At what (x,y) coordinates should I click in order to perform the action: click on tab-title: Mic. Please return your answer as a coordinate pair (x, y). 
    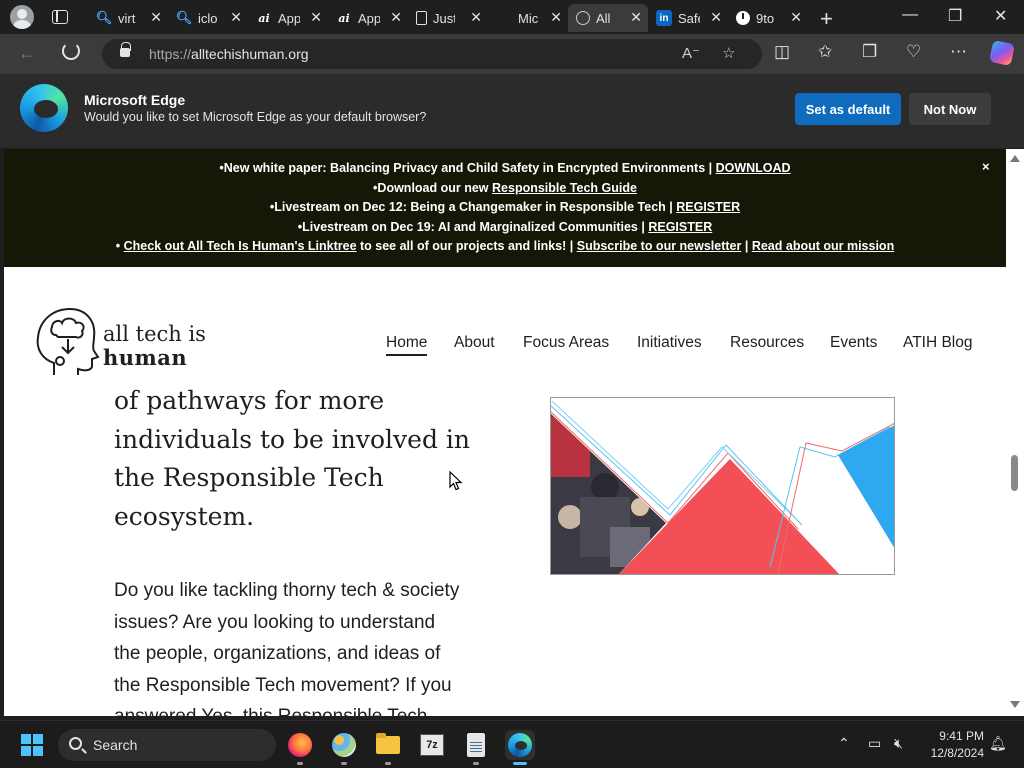
    Looking at the image, I should click on (528, 18).